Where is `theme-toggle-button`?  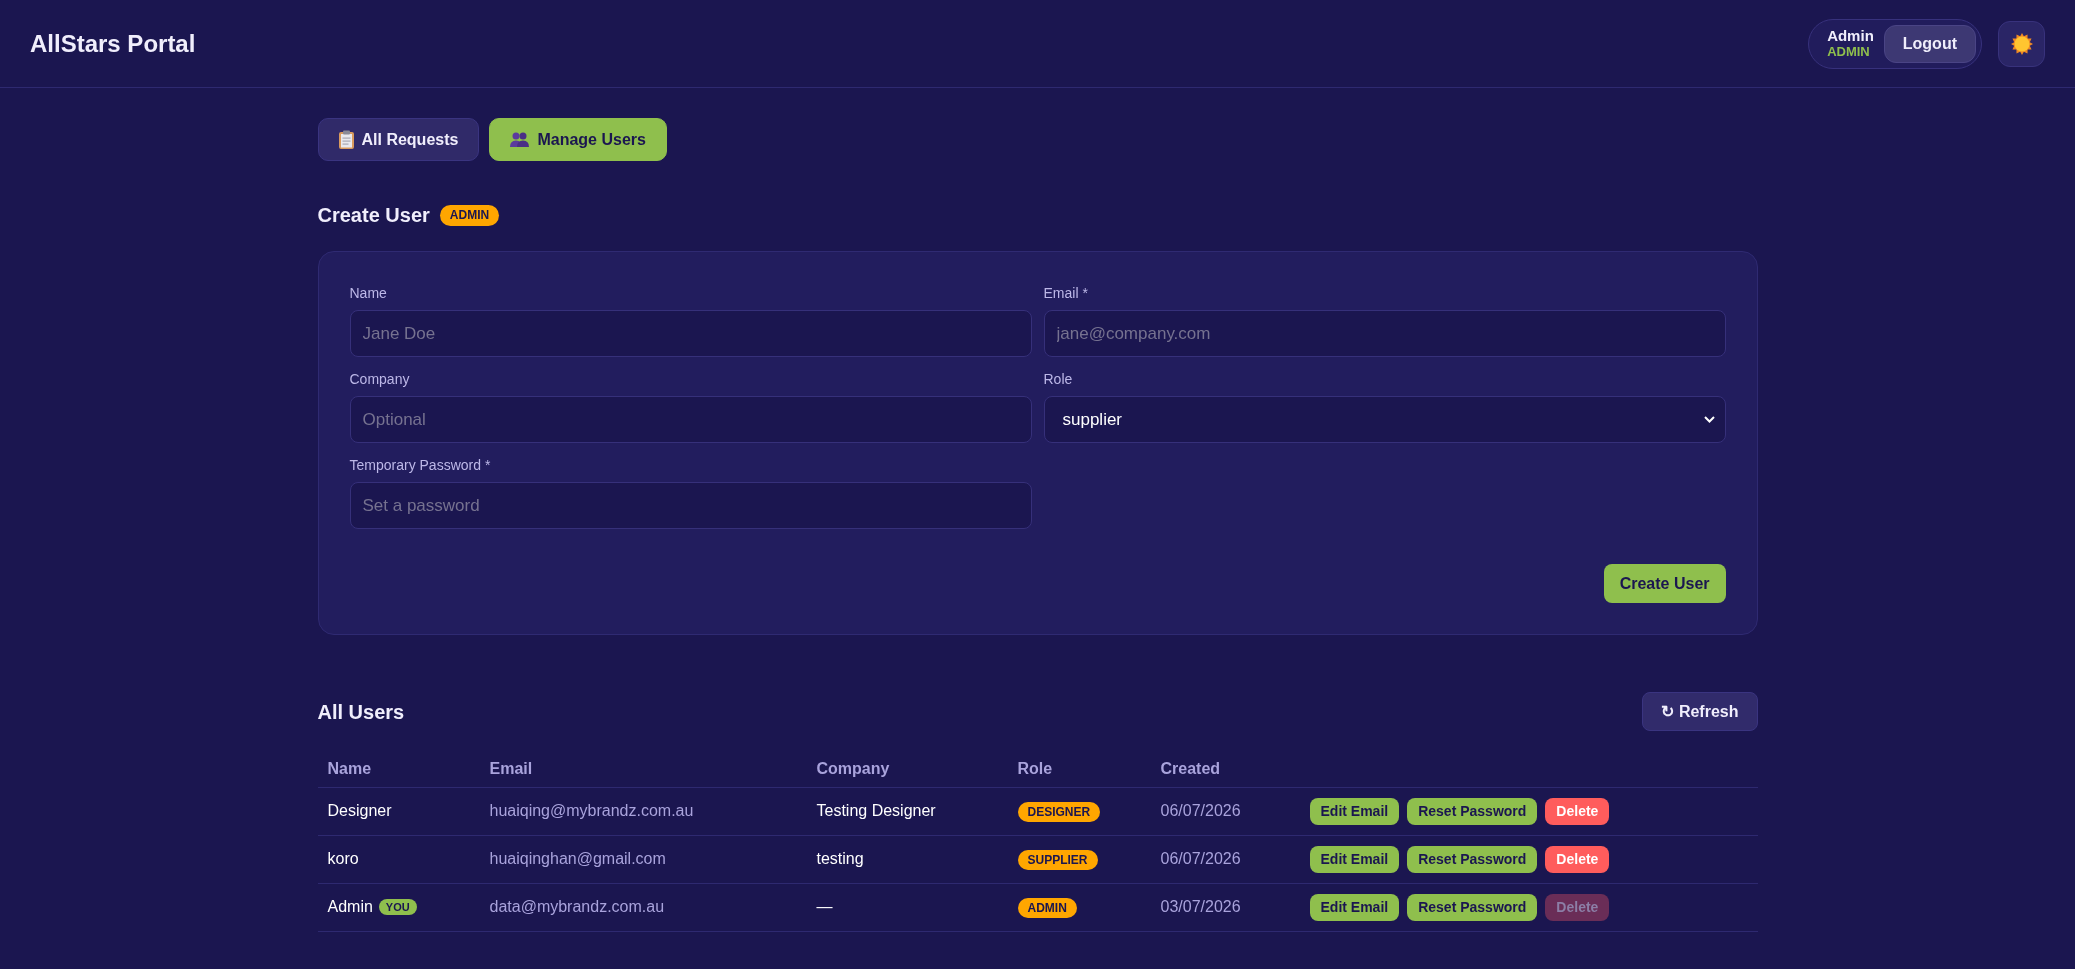
theme-toggle-button is located at coordinates (2021, 43).